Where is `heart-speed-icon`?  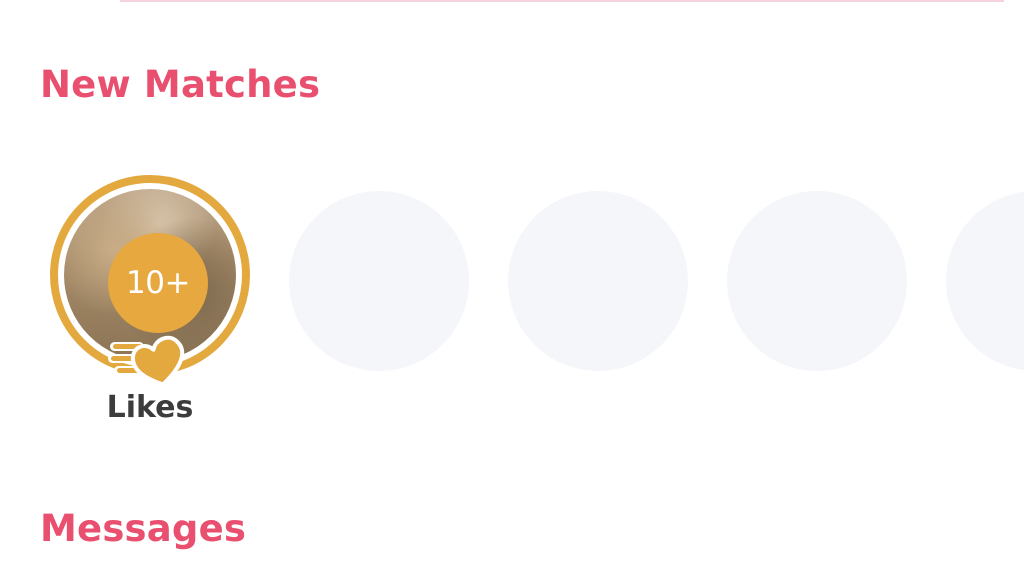 heart-speed-icon is located at coordinates (146, 361).